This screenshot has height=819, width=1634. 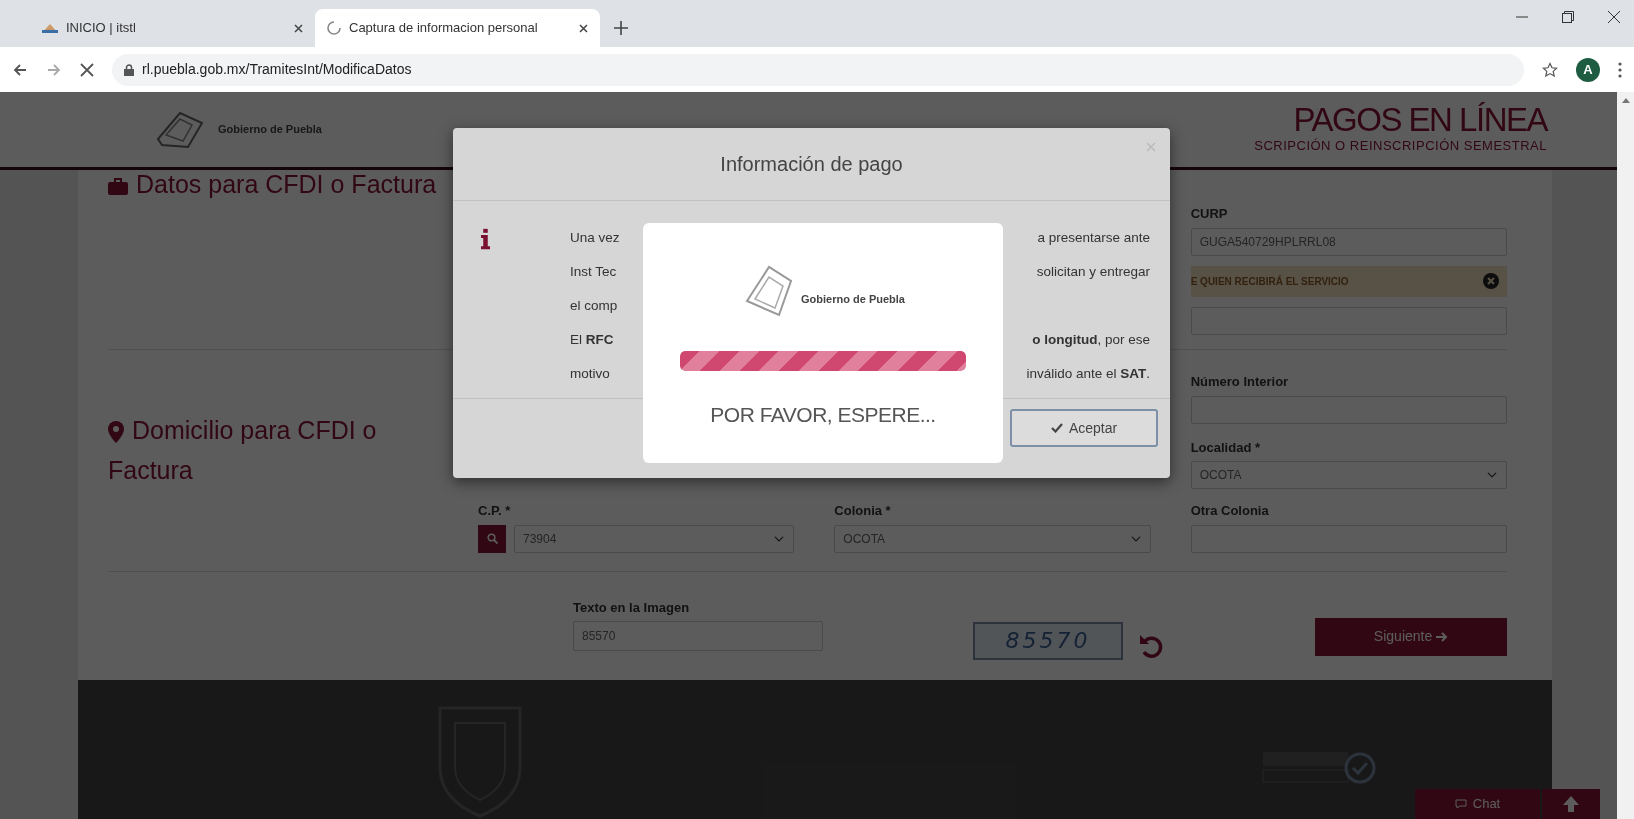 I want to click on scroll-top-button, so click(x=1571, y=804).